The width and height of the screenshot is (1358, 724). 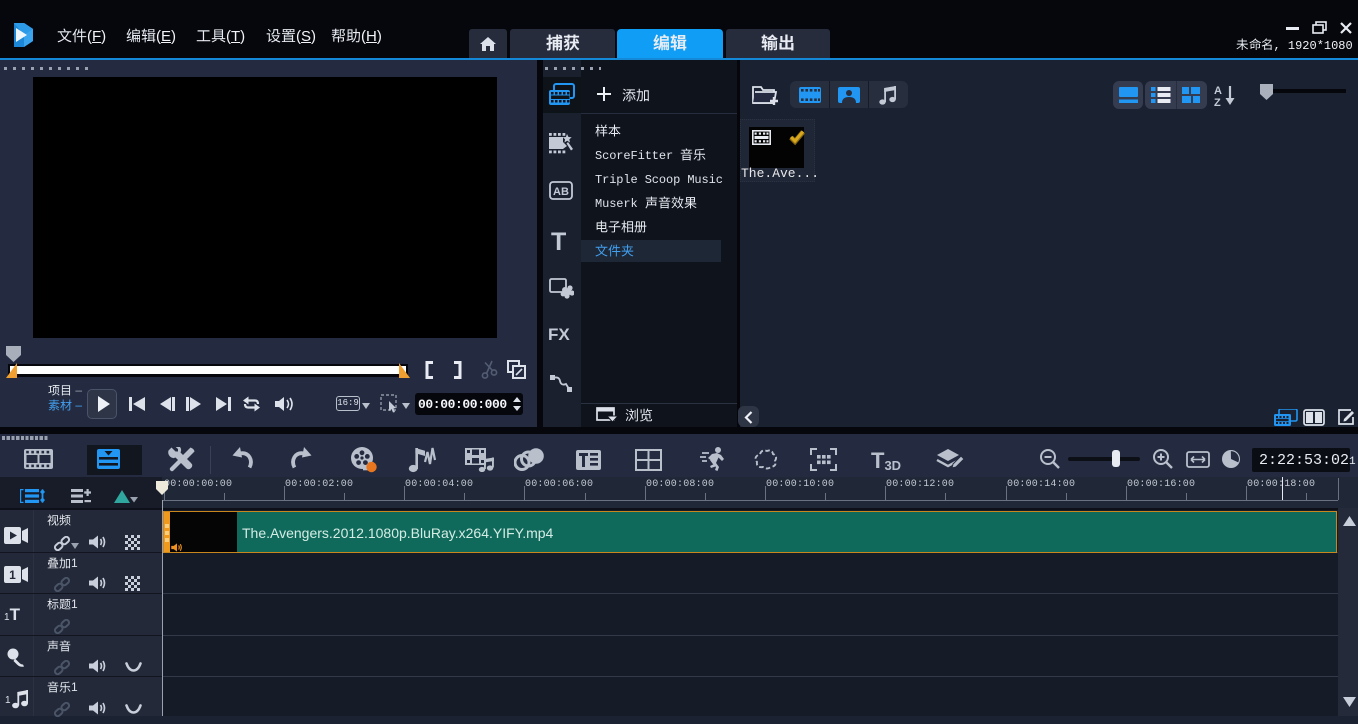 What do you see at coordinates (1217, 102) in the screenshot?
I see `svg-text: Z` at bounding box center [1217, 102].